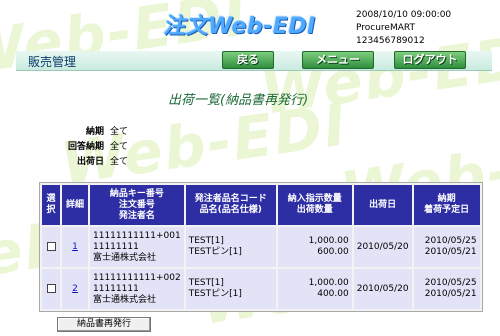 The image size is (500, 336). What do you see at coordinates (51, 205) in the screenshot?
I see `header-select: 選択` at bounding box center [51, 205].